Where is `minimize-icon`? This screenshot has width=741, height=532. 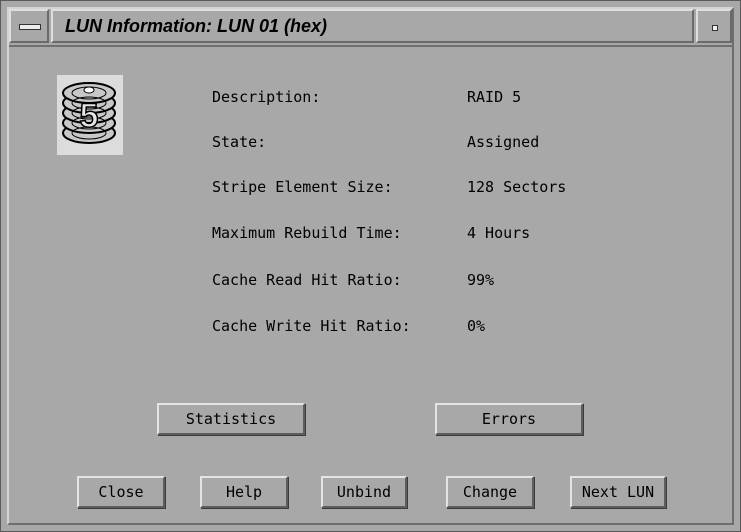 minimize-icon is located at coordinates (715, 28).